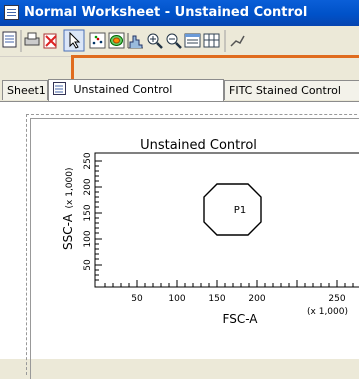 The width and height of the screenshot is (359, 379). What do you see at coordinates (123, 89) in the screenshot?
I see `tab-label: Unstained Control` at bounding box center [123, 89].